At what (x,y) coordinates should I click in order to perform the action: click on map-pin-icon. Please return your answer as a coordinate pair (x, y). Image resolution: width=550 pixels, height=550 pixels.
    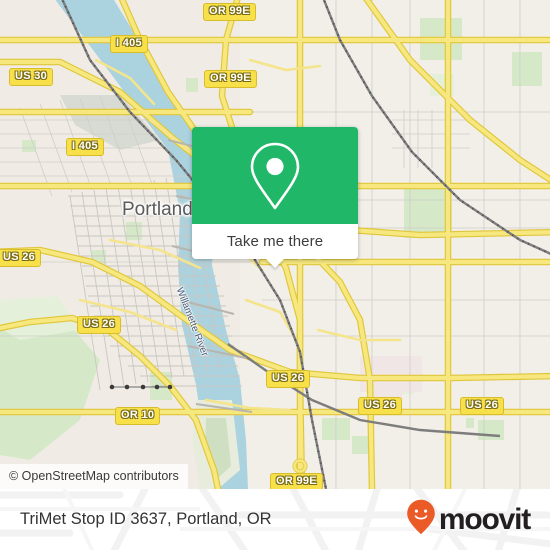
    Looking at the image, I should click on (275, 176).